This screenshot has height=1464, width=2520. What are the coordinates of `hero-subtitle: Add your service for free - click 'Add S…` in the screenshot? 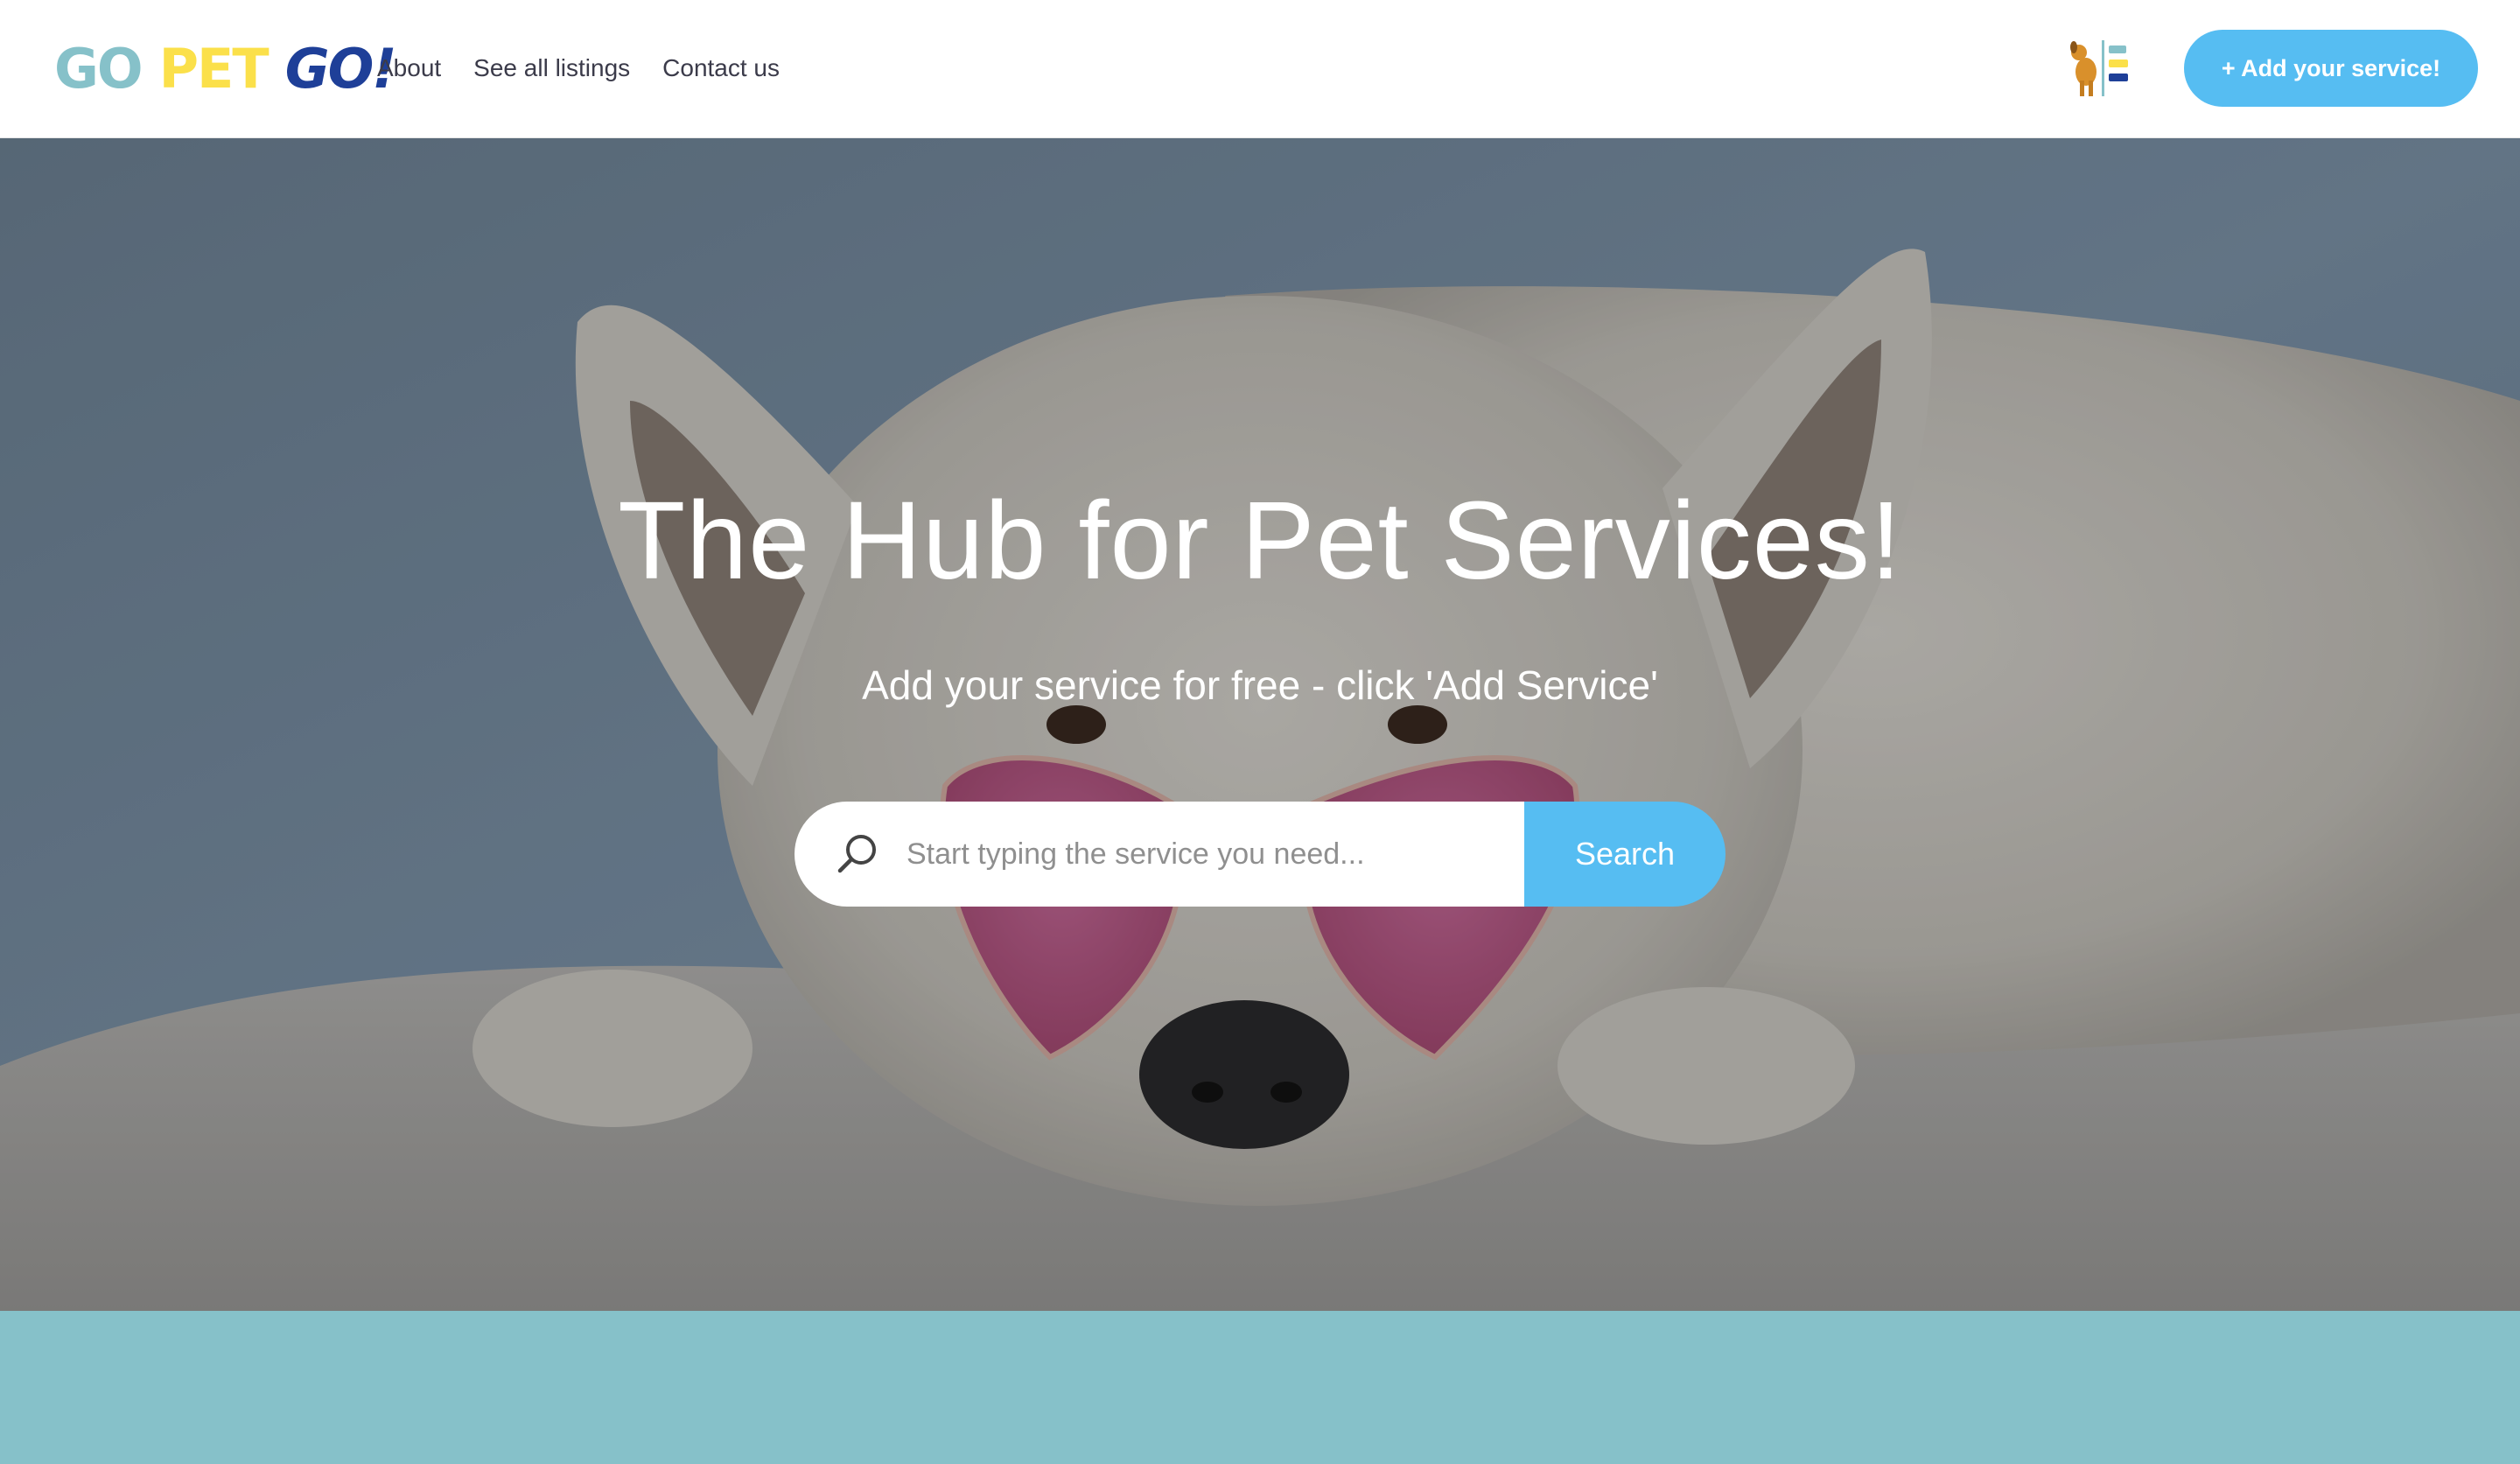 It's located at (1260, 685).